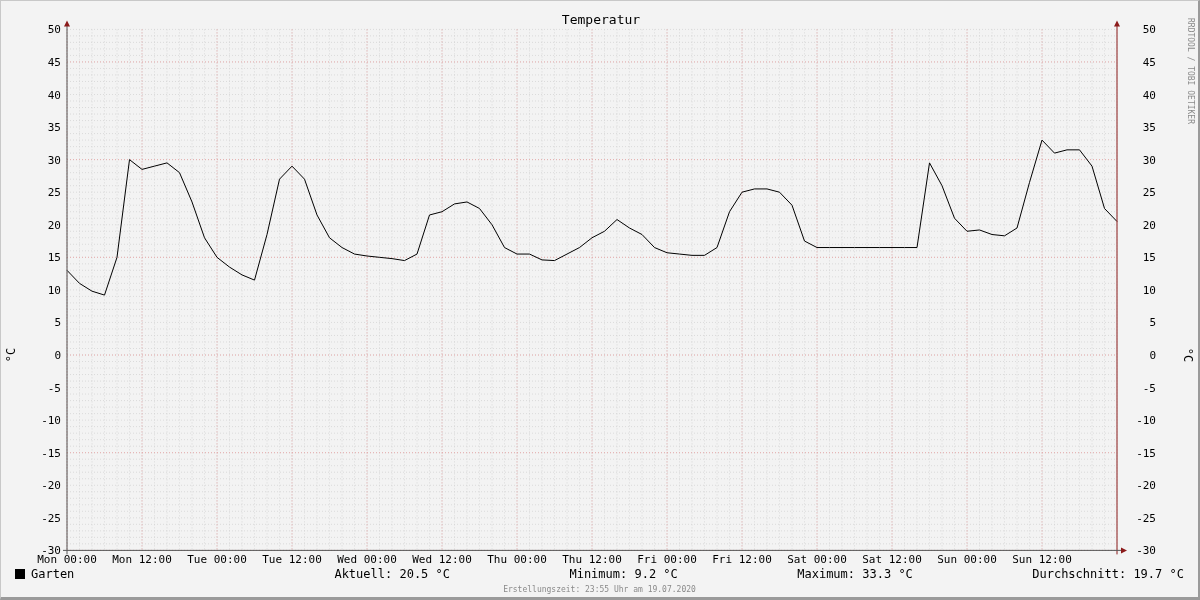 This screenshot has height=600, width=1200. What do you see at coordinates (667, 559) in the screenshot?
I see `x-tick-label: Fri 00:00` at bounding box center [667, 559].